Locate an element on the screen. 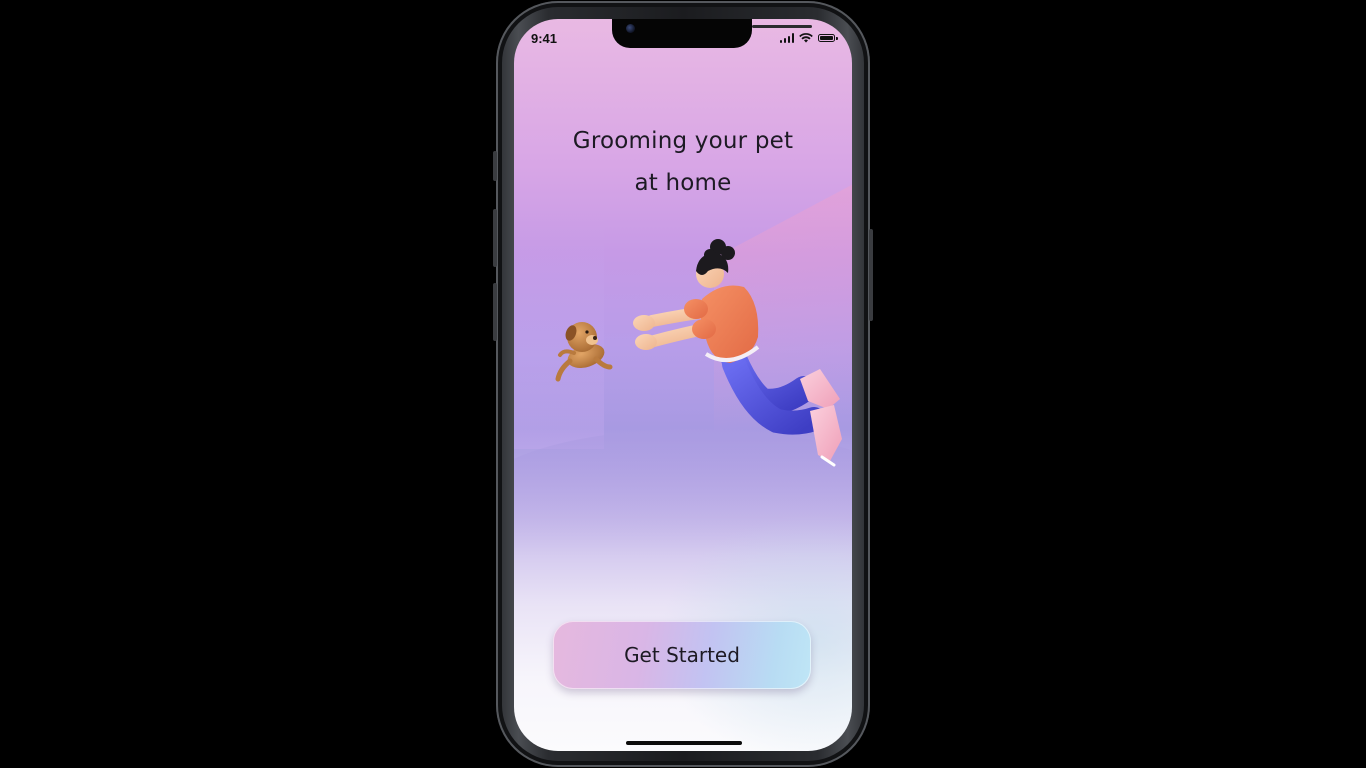 The height and width of the screenshot is (768, 1366). status-time: 9:41 is located at coordinates (544, 38).